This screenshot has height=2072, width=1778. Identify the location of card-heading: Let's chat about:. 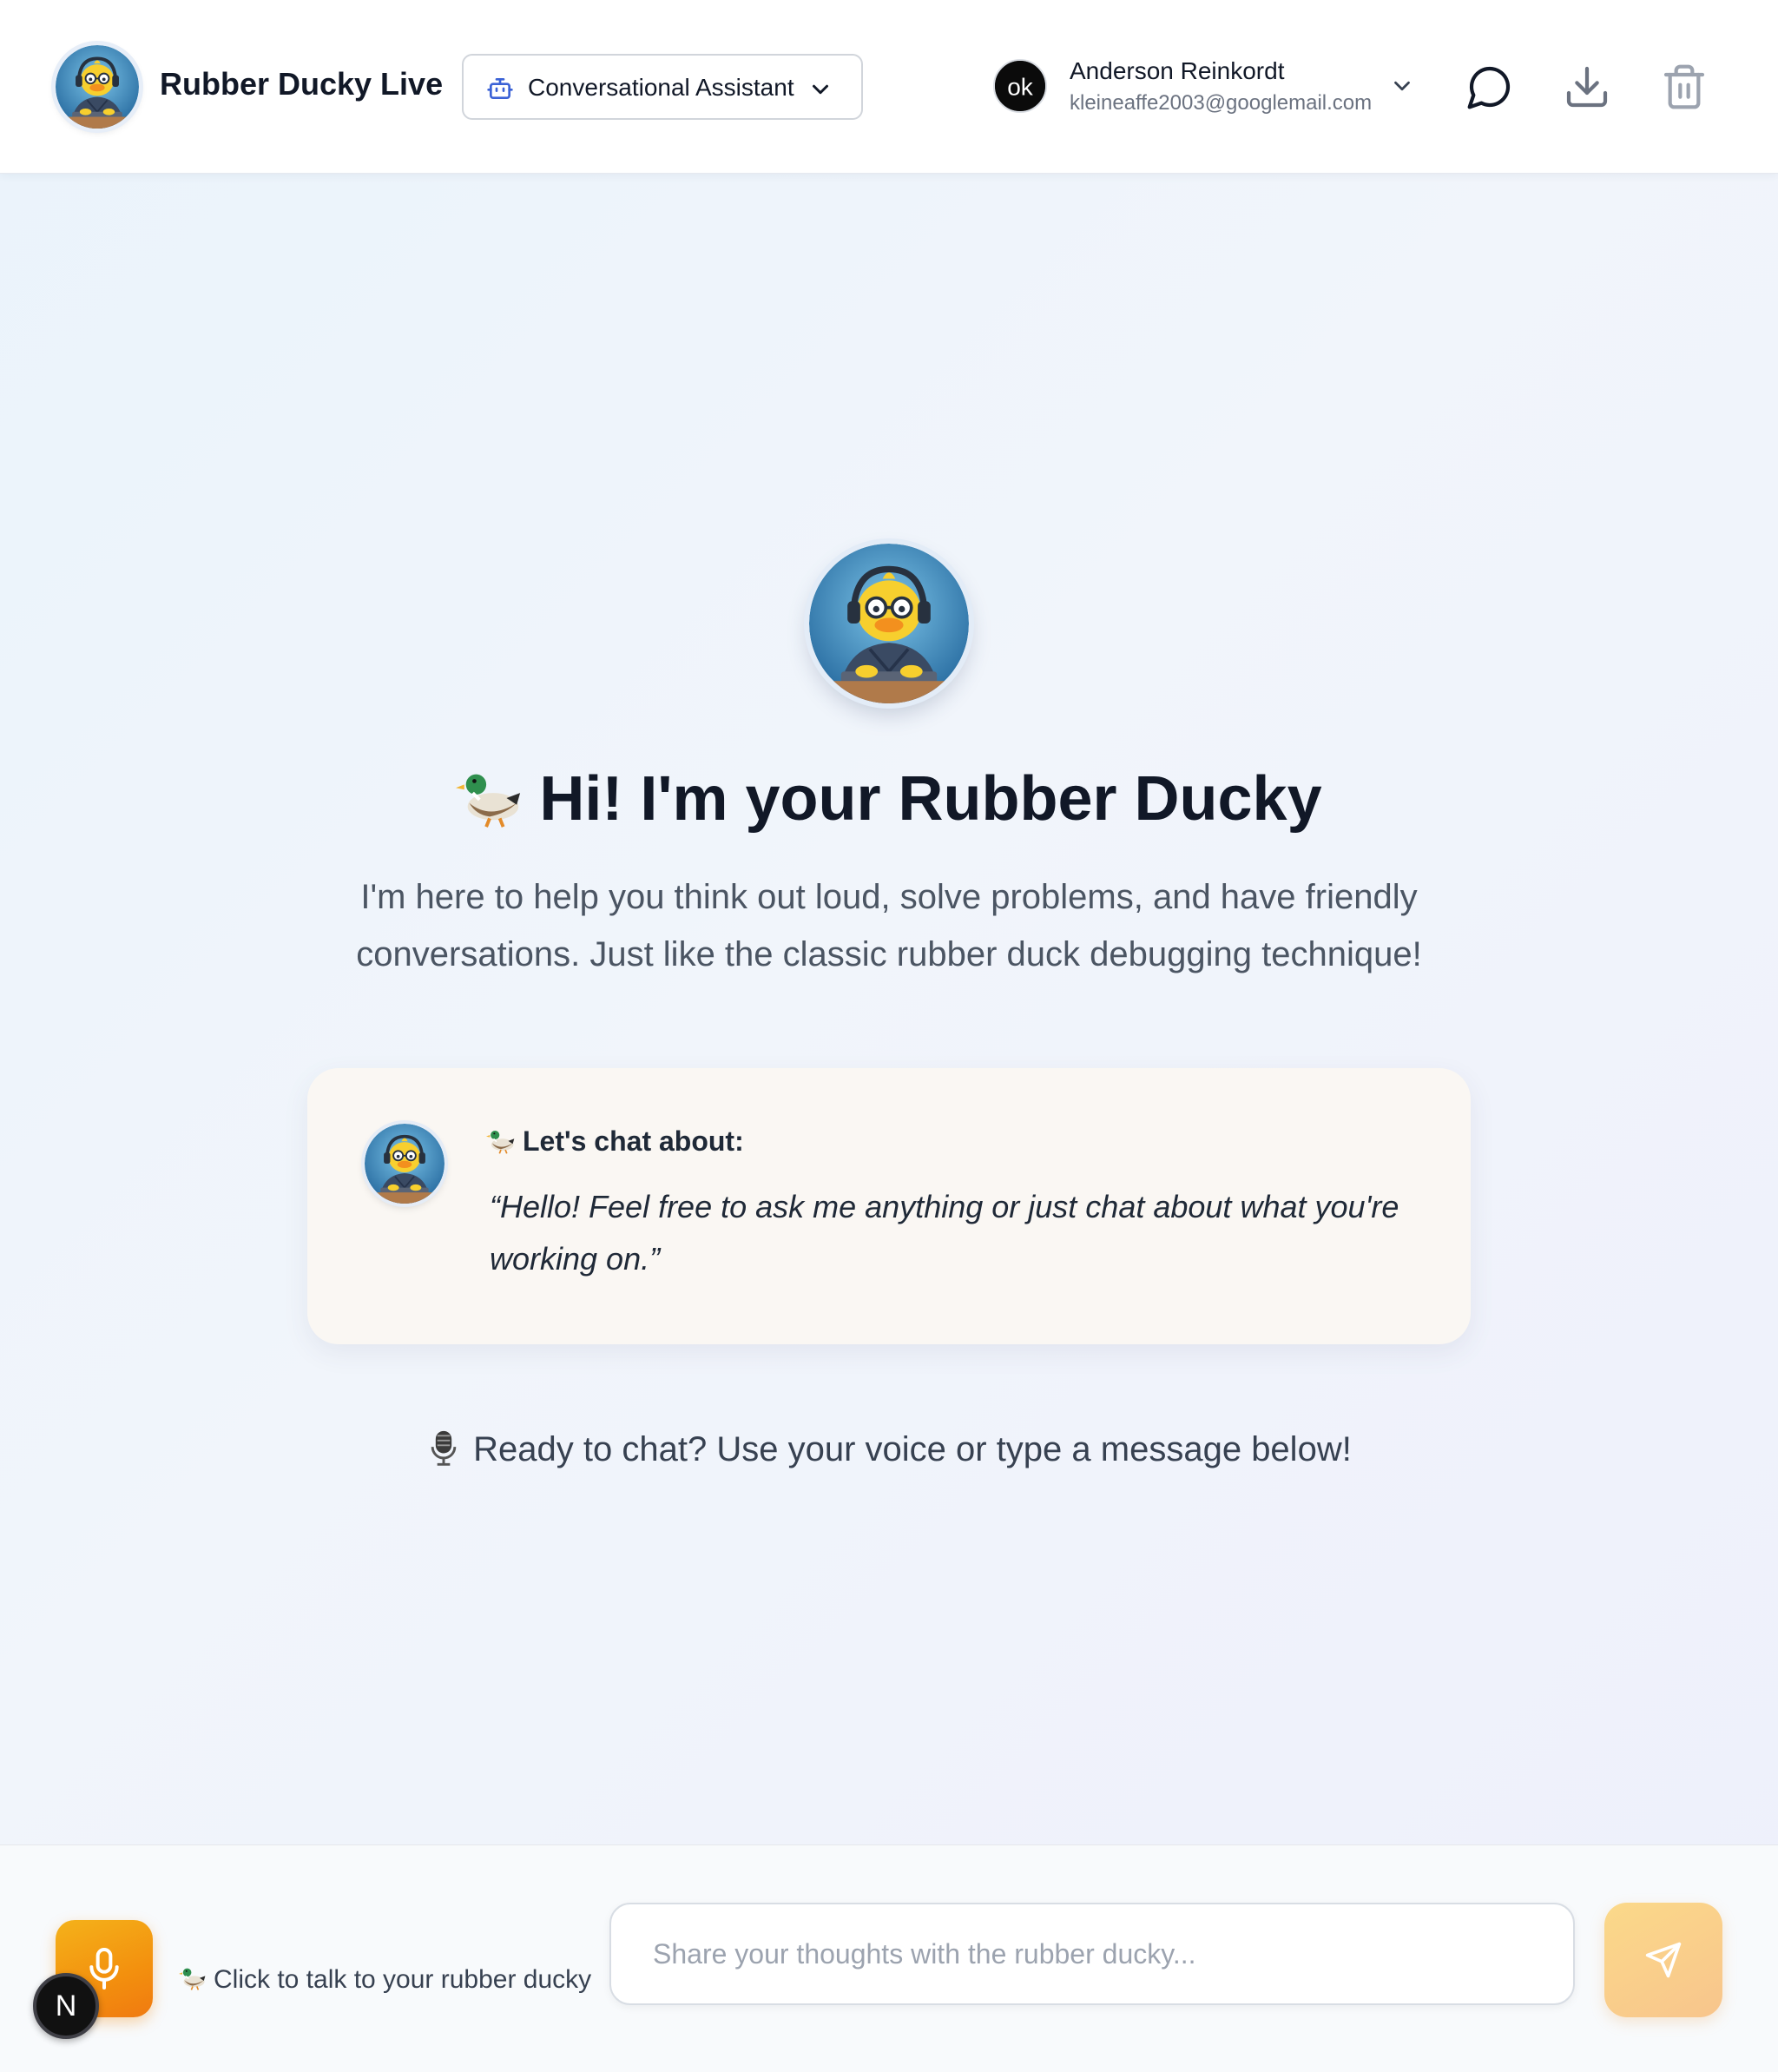
(615, 1142).